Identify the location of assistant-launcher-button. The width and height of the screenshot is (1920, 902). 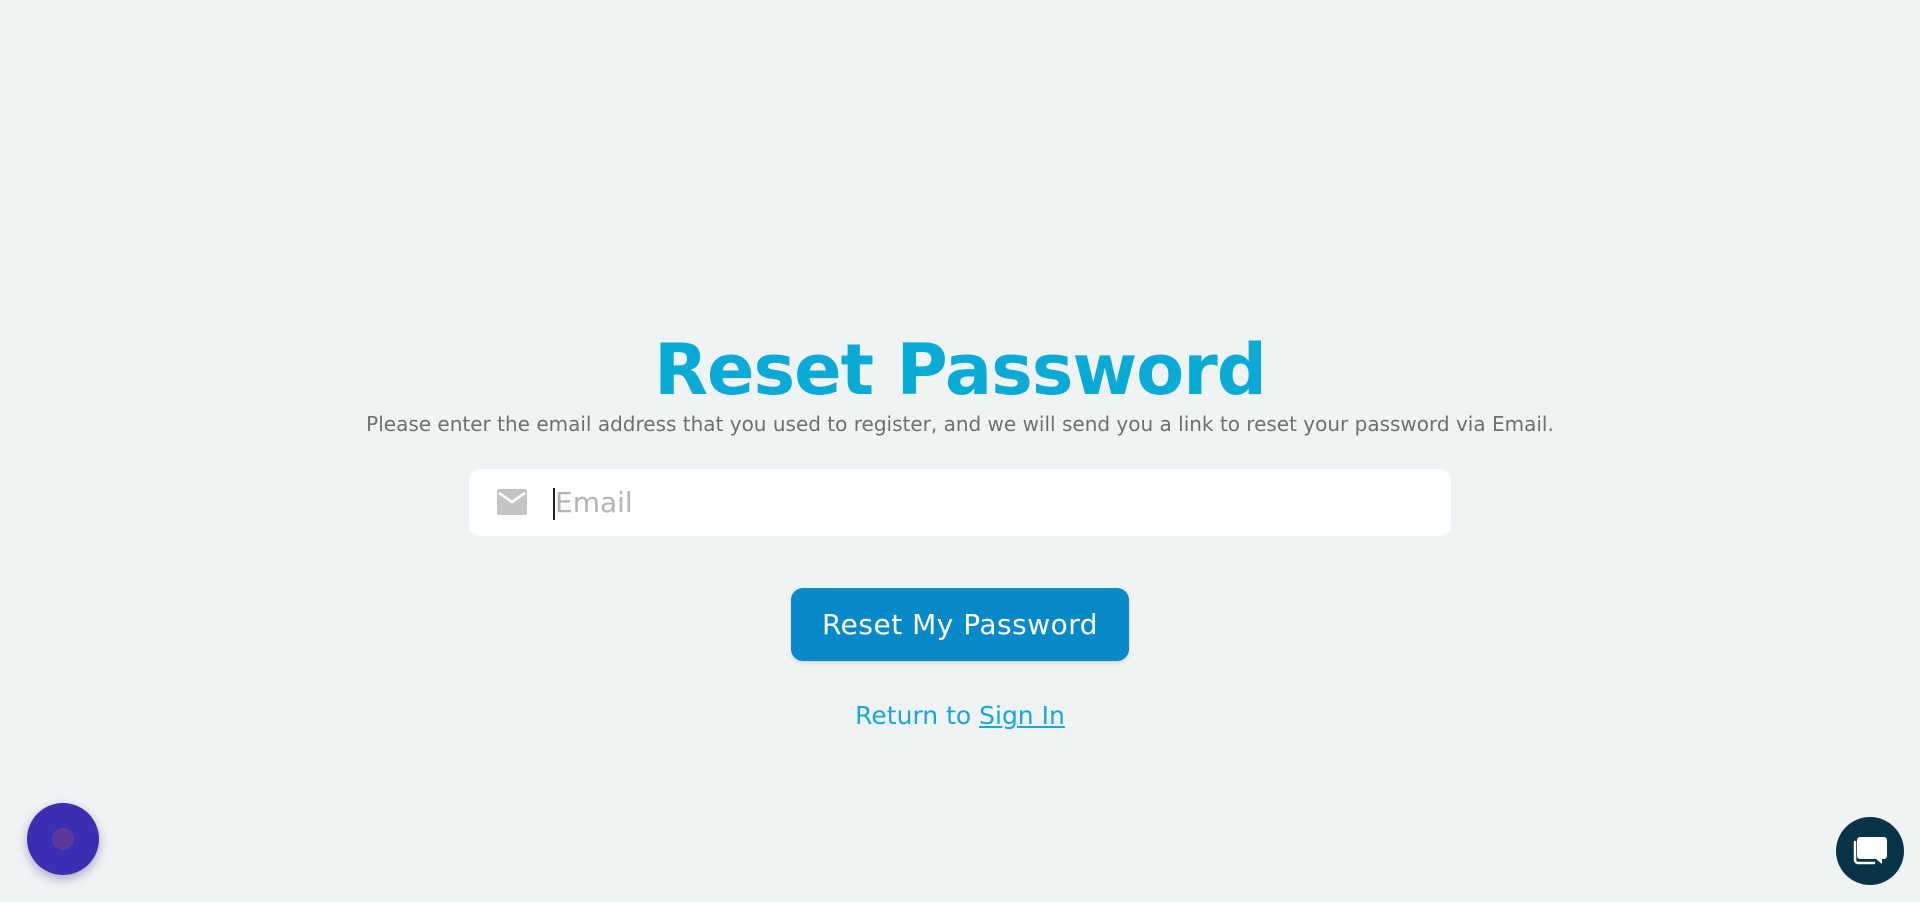
(63, 839).